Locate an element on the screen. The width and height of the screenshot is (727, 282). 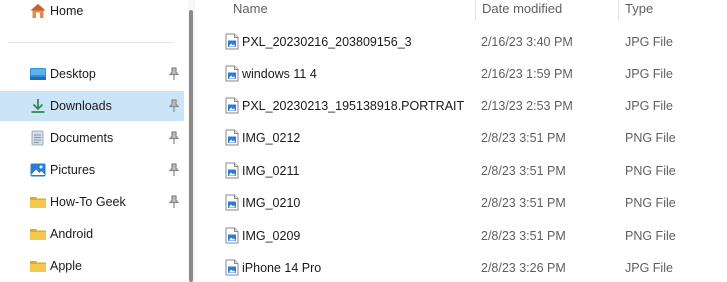
file-date-modified: 2/16/23 3:40 PM is located at coordinates (527, 42).